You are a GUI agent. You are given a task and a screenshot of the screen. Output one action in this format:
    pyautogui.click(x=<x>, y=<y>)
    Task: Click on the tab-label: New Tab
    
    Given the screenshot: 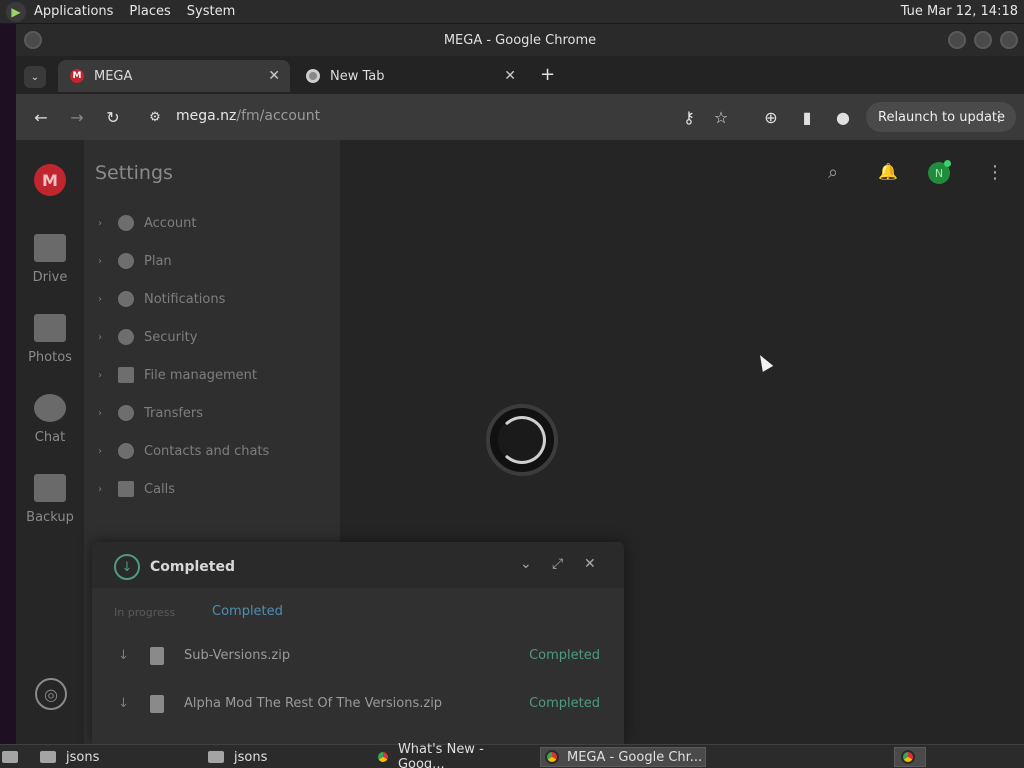 What is the action you would take?
    pyautogui.click(x=357, y=76)
    